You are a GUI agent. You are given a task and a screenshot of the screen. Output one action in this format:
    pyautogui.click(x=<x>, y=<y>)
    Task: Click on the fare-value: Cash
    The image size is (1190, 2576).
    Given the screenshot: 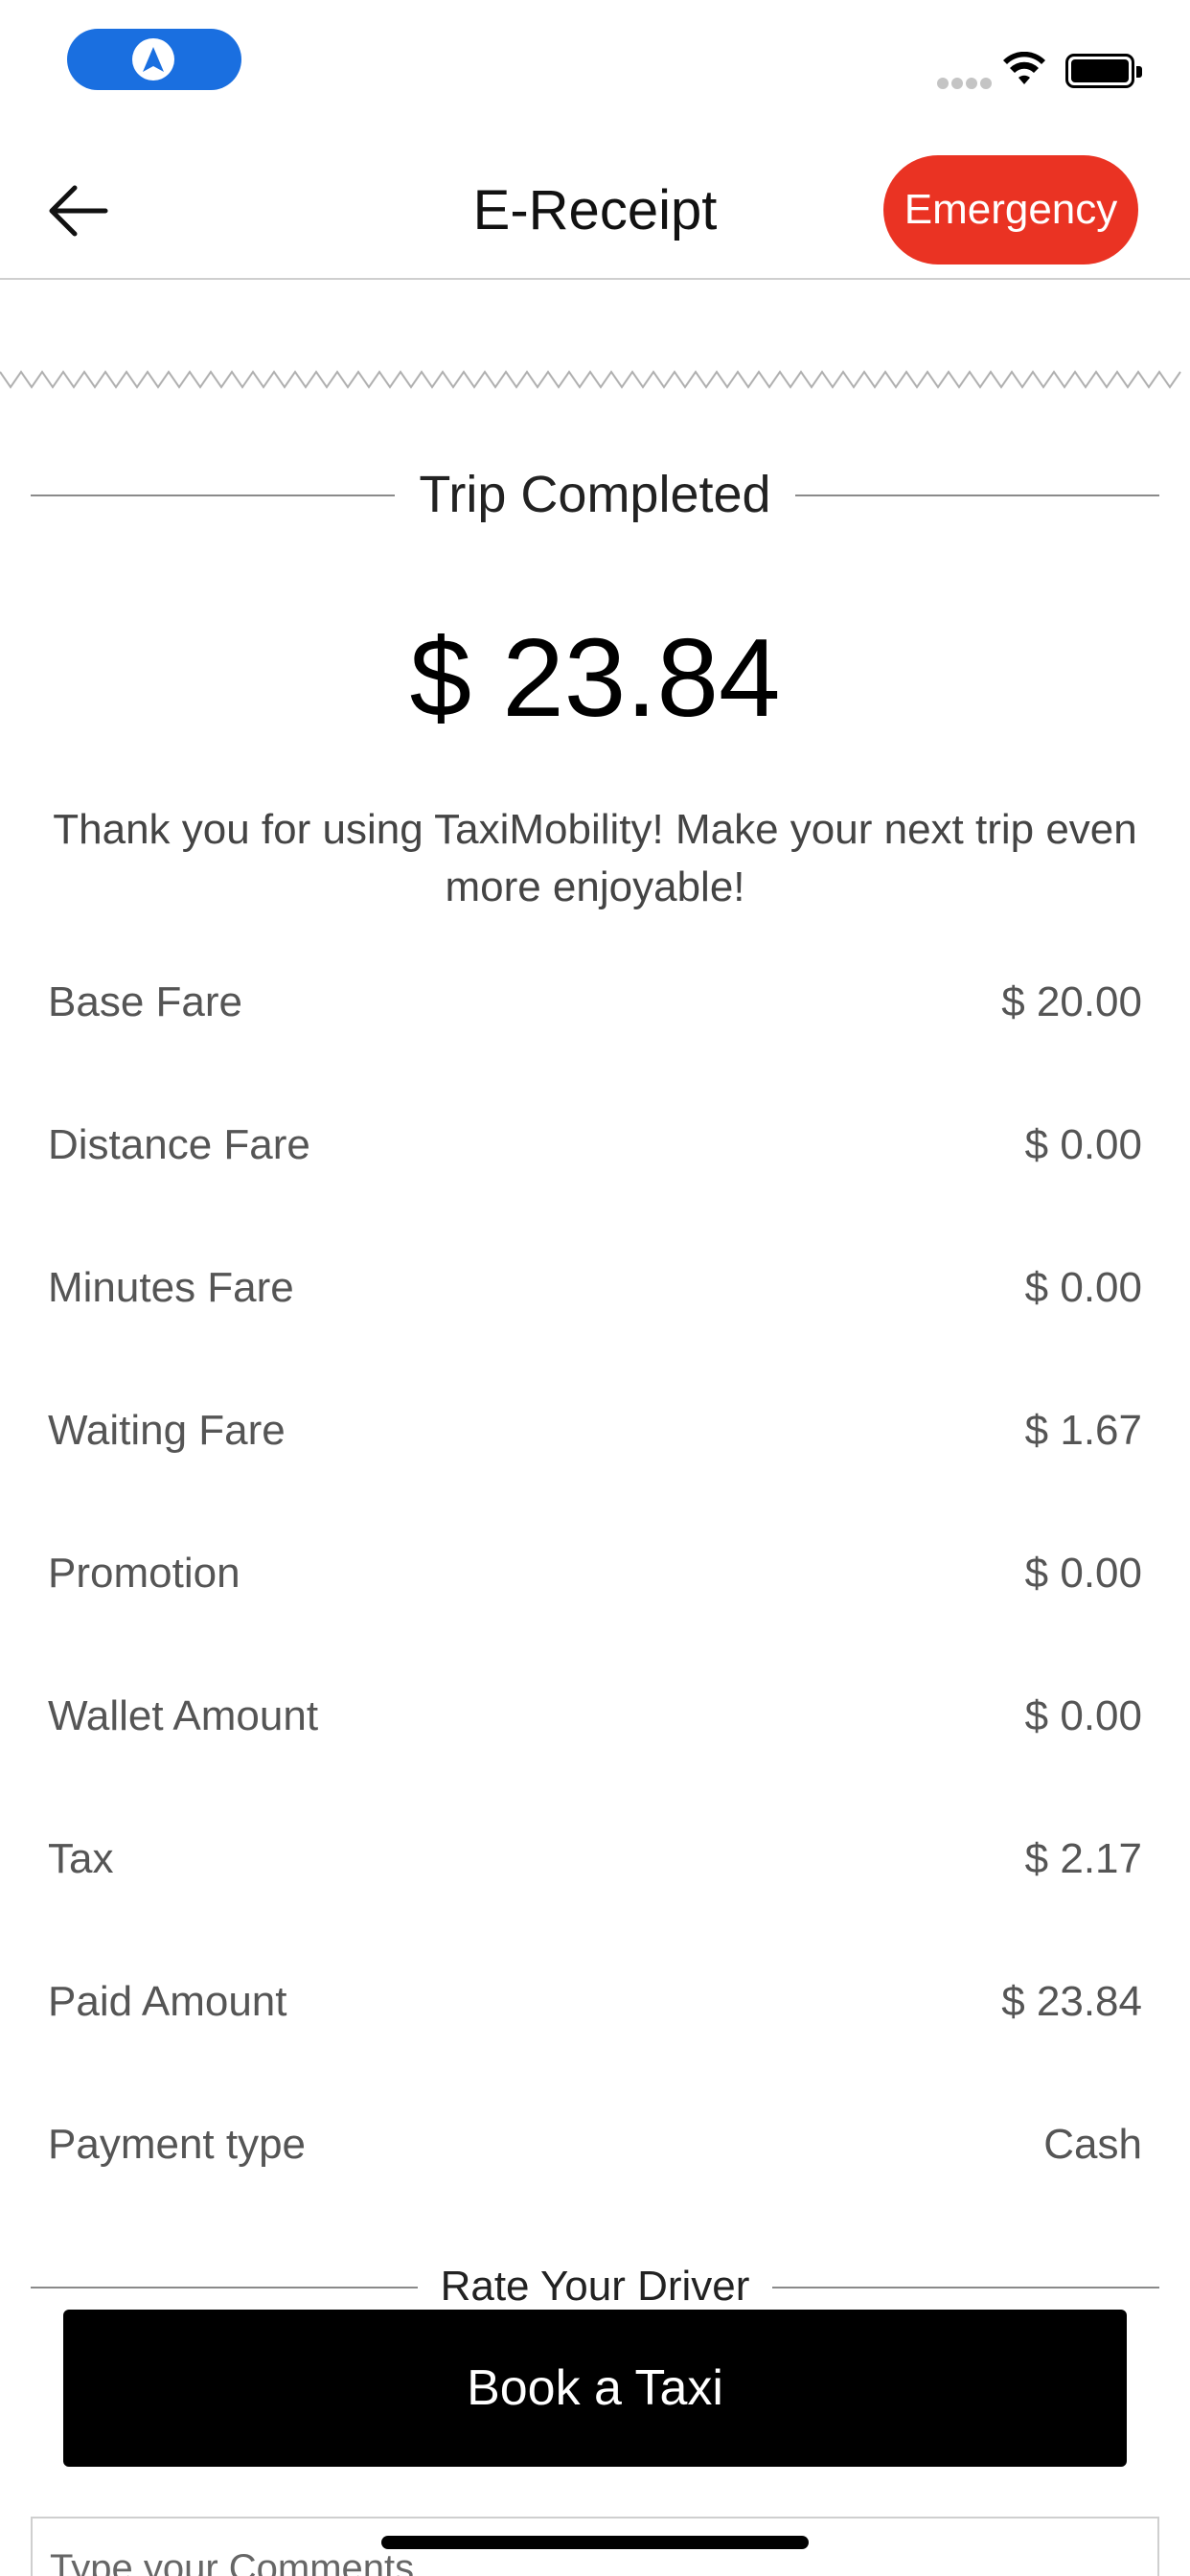 What is the action you would take?
    pyautogui.click(x=1093, y=2144)
    